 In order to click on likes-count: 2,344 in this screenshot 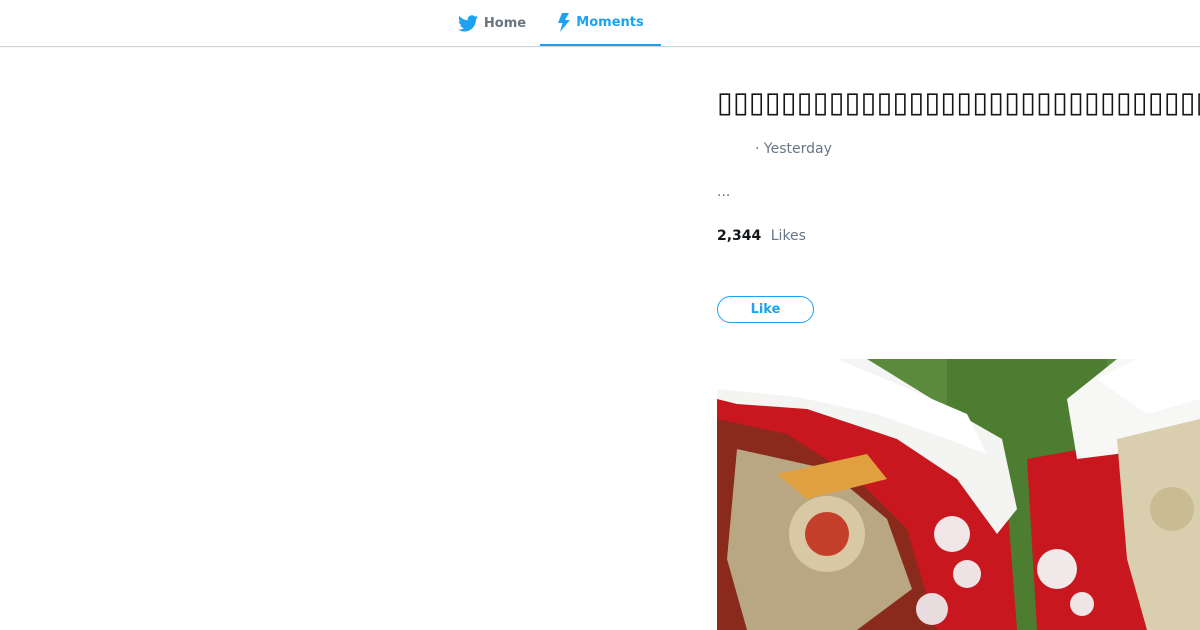, I will do `click(739, 236)`.